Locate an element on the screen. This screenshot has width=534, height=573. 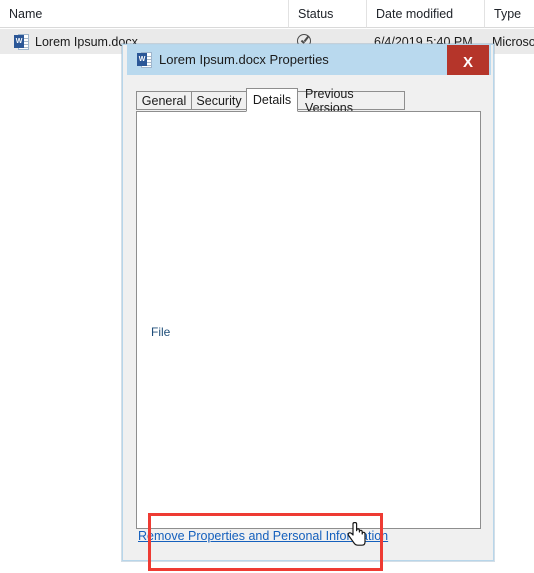
dialog-titlebar: W Lorem Ipsum.docx Properties is located at coordinates (309, 60).